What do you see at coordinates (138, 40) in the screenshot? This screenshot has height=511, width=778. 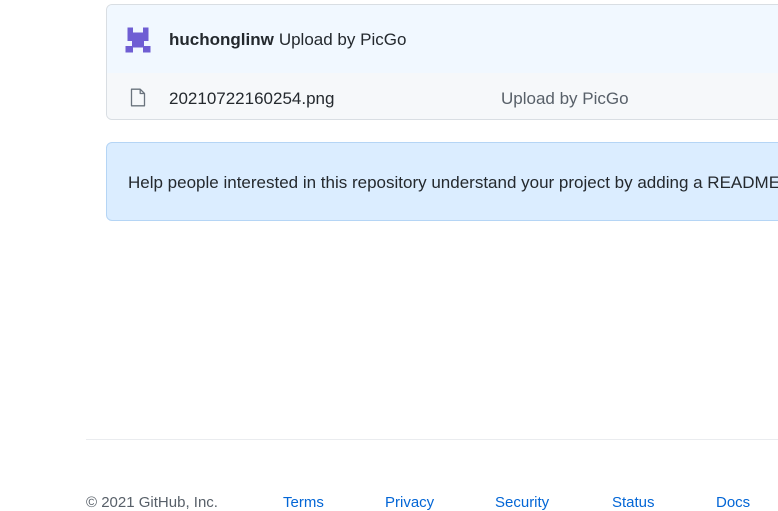 I see `identicon-avatar-icon` at bounding box center [138, 40].